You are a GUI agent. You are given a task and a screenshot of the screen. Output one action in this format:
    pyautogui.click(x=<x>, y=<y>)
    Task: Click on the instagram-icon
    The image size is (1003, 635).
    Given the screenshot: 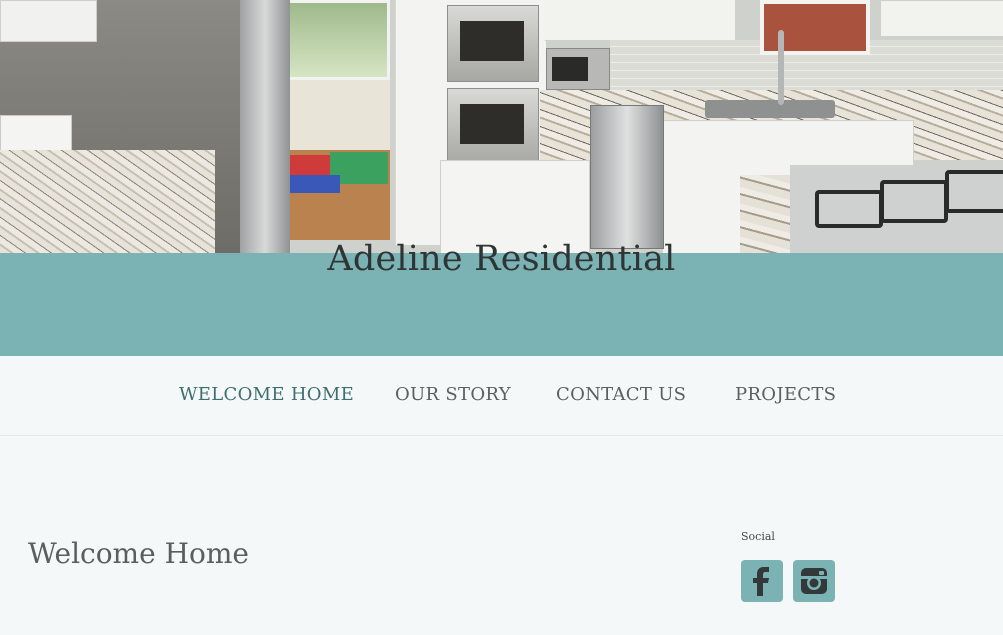 What is the action you would take?
    pyautogui.click(x=814, y=581)
    